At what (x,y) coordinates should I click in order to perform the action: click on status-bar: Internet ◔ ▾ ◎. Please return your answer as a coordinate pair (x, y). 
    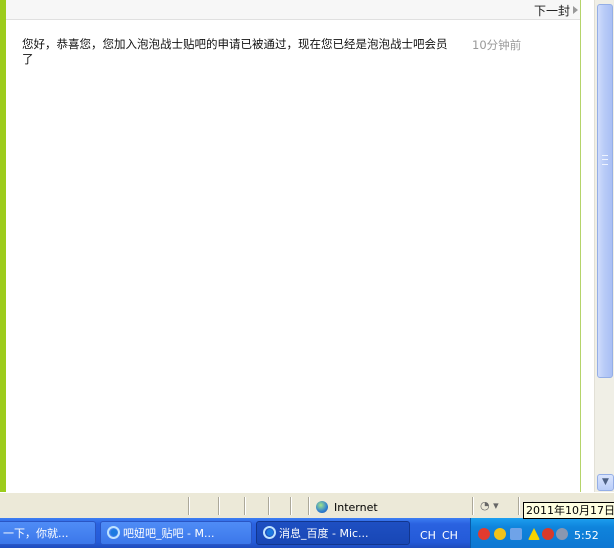
    Looking at the image, I should click on (307, 505).